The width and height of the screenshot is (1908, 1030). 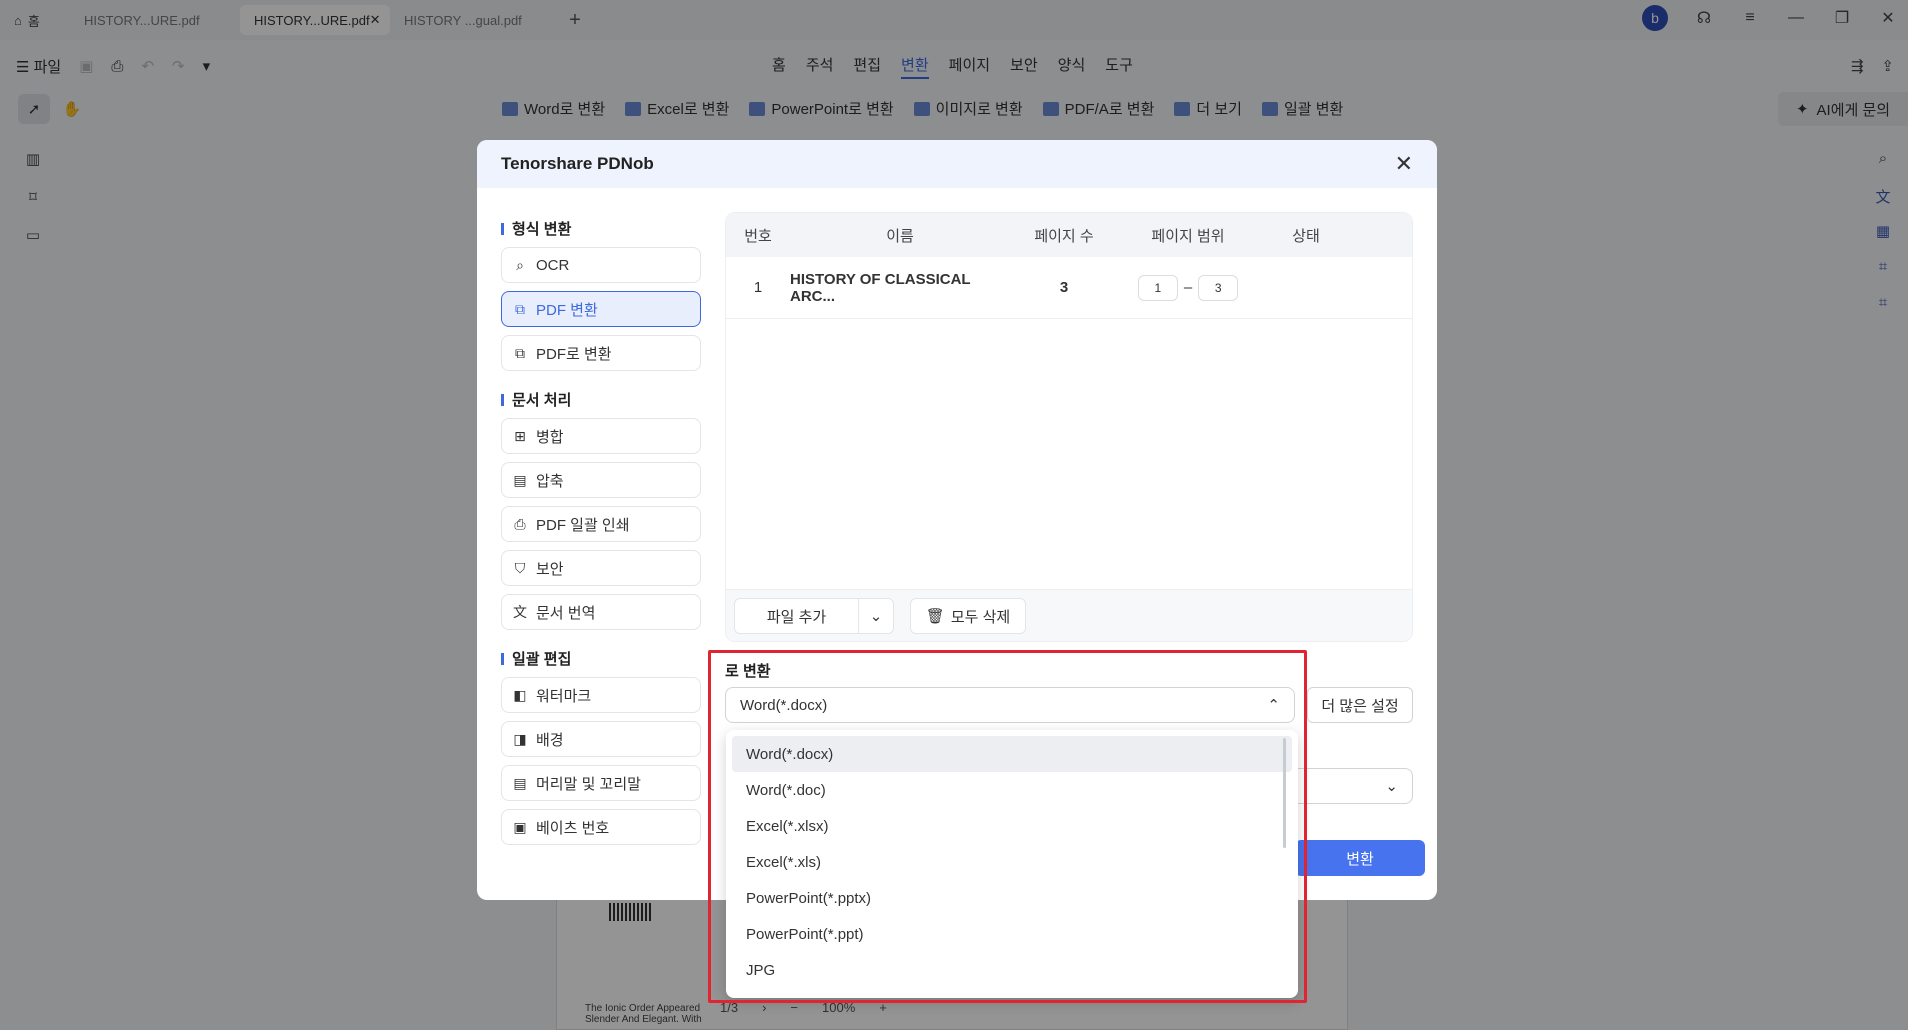 I want to click on close-icon: ✕, so click(x=1404, y=164).